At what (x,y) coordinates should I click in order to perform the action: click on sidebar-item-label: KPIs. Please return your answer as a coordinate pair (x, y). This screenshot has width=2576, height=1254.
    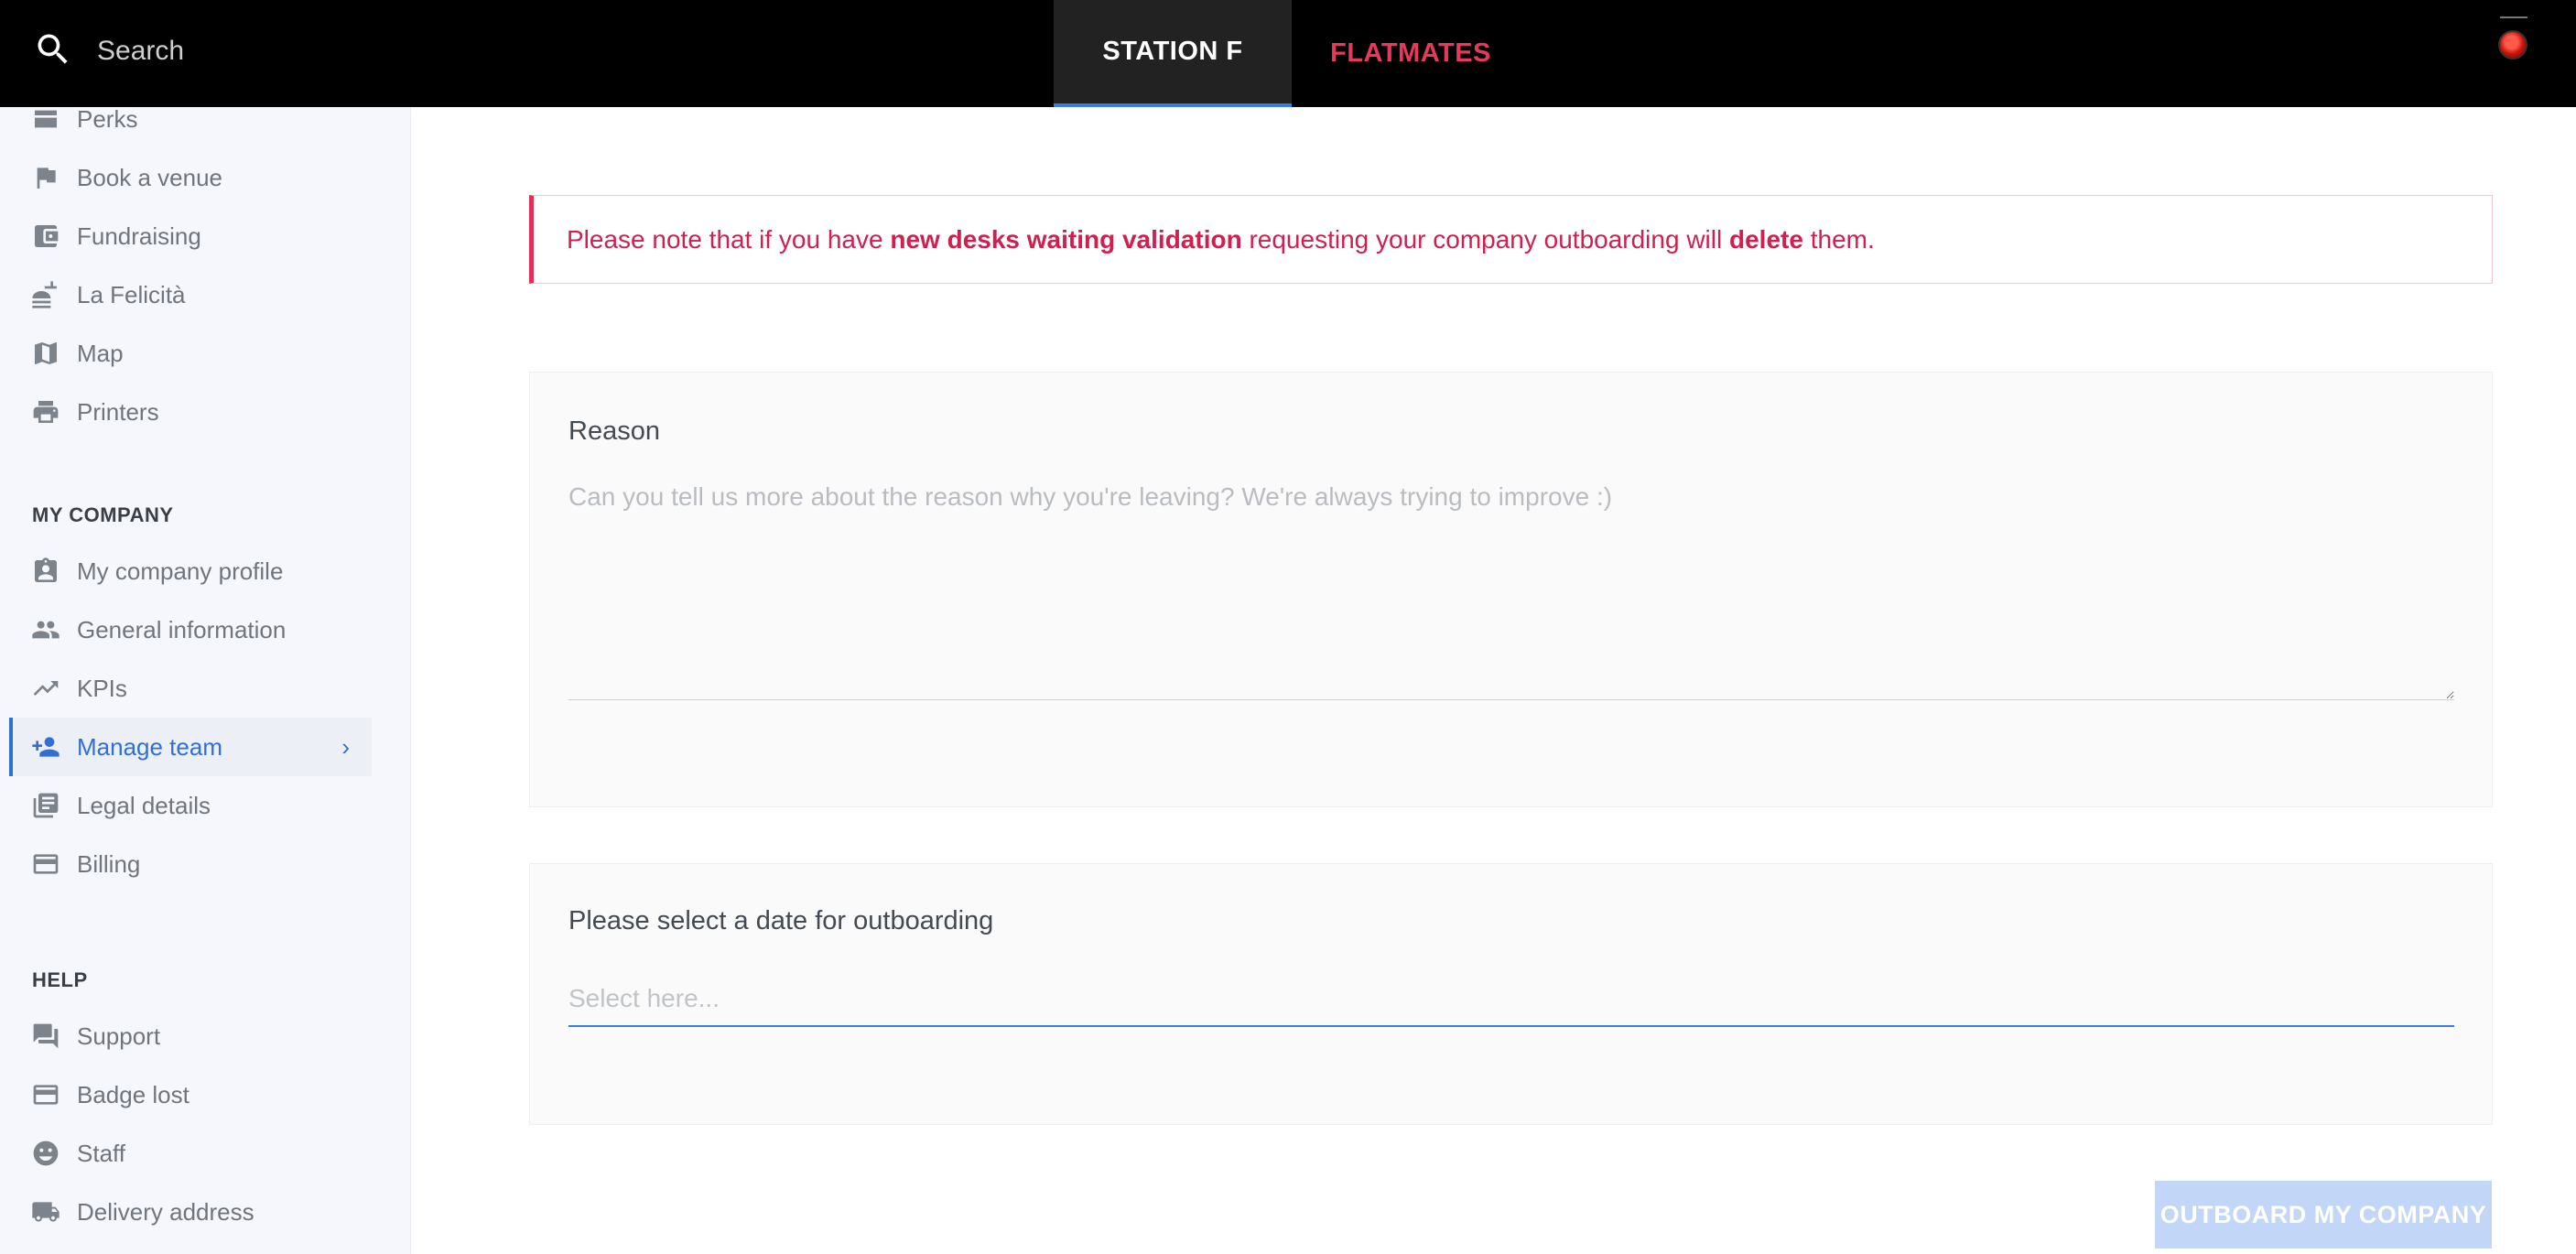
    Looking at the image, I should click on (102, 688).